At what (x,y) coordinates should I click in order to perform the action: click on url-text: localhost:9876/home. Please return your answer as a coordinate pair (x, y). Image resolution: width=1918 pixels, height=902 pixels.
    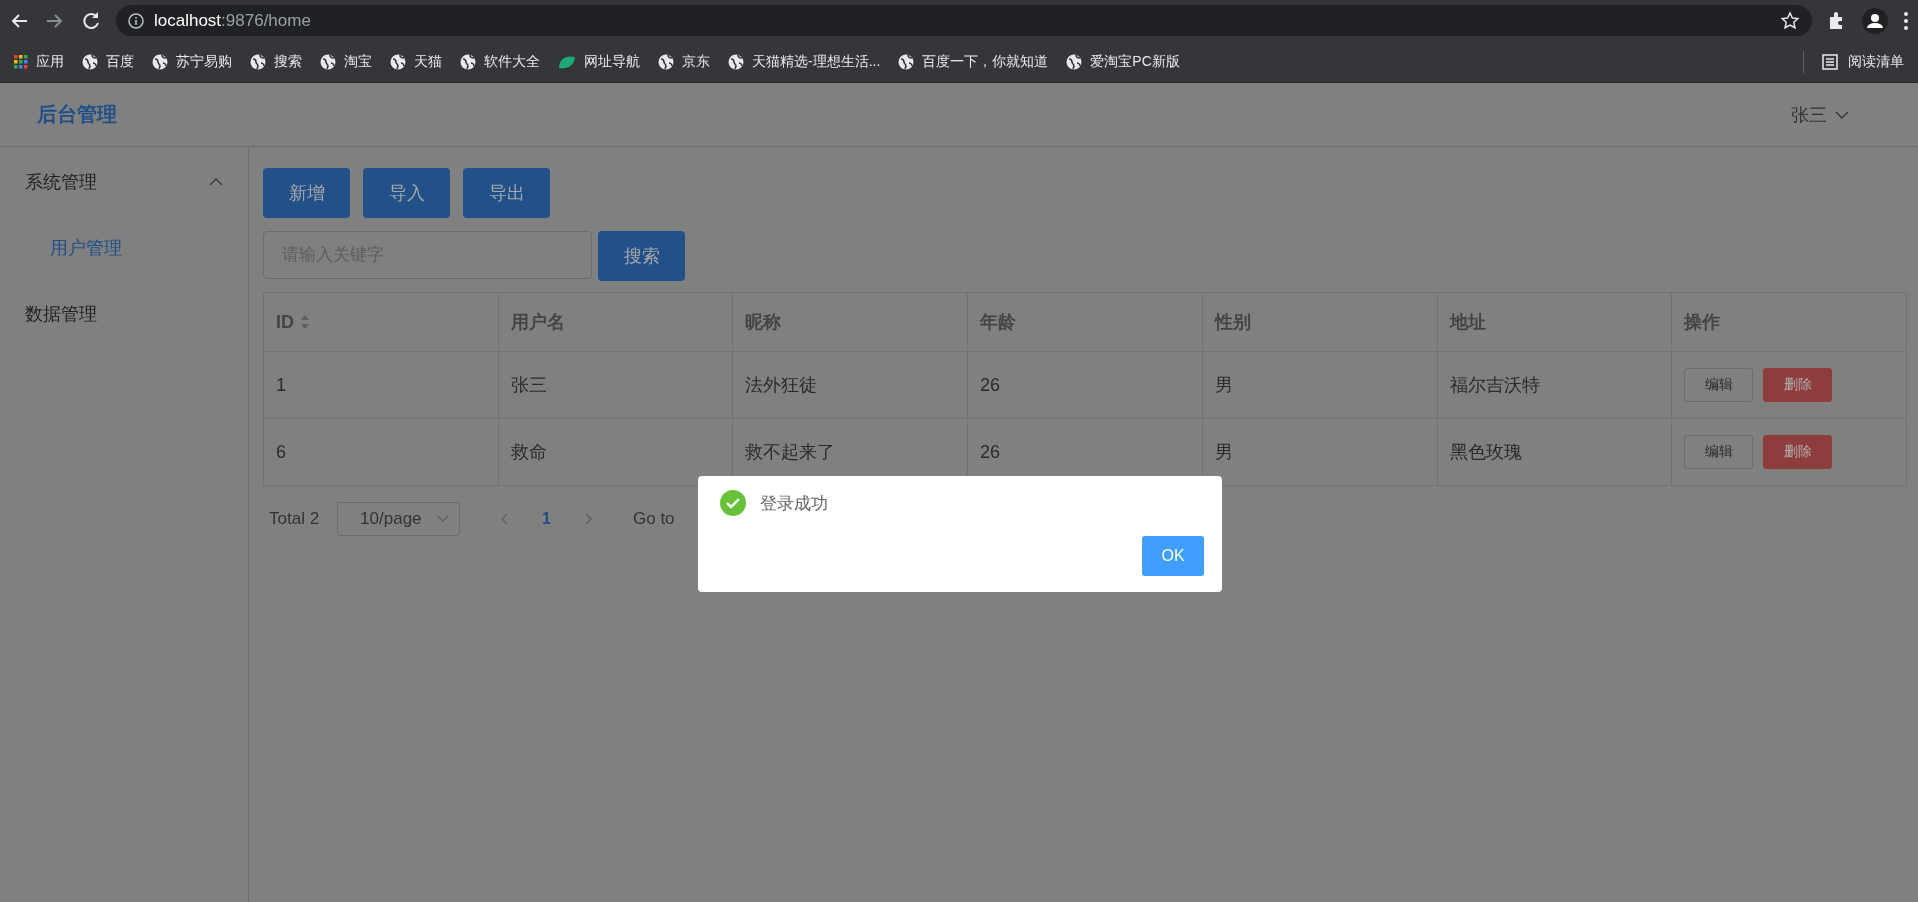
    Looking at the image, I should click on (232, 20).